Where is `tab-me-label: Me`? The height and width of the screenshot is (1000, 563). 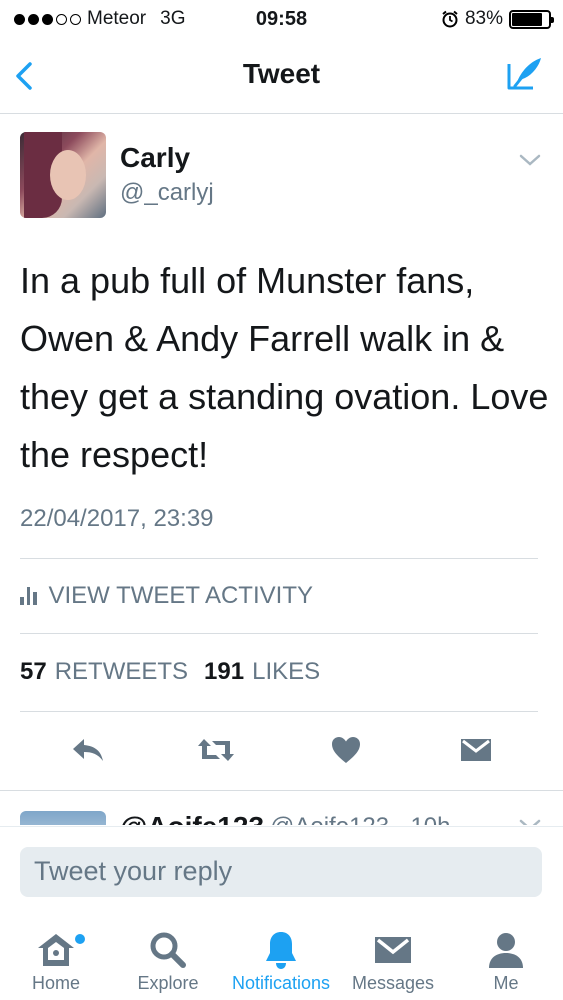
tab-me-label: Me is located at coordinates (506, 983).